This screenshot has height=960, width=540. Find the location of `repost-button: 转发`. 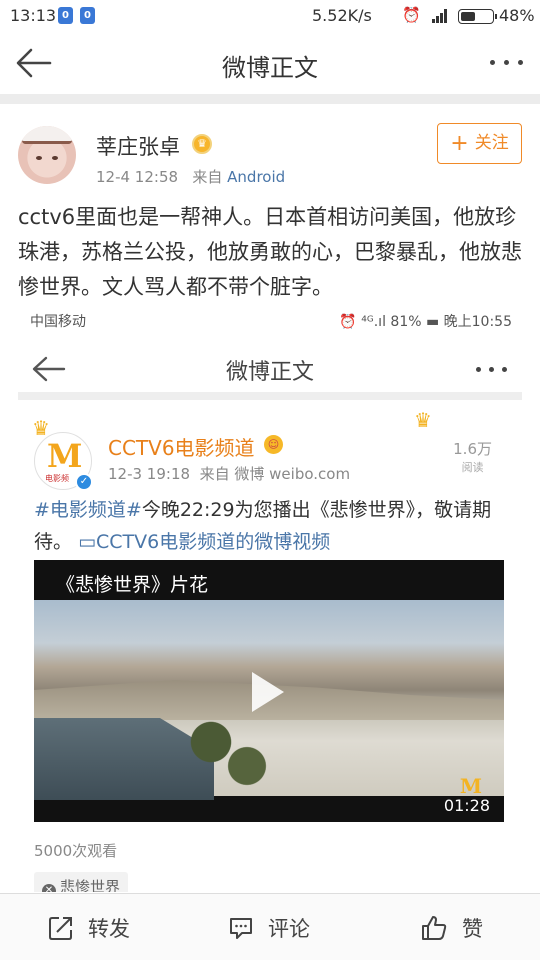

repost-button: 转发 is located at coordinates (89, 927).